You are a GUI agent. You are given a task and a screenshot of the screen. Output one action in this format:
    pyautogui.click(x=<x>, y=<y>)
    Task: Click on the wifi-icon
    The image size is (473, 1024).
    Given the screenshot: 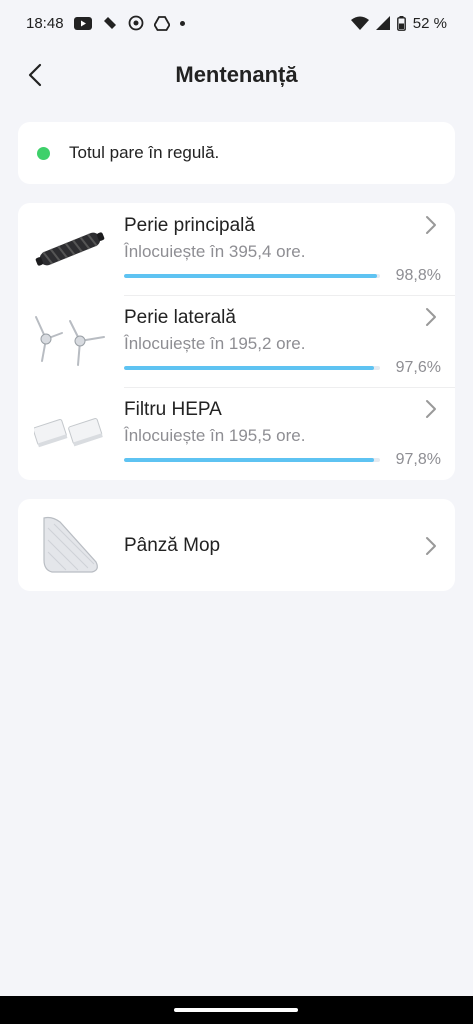 What is the action you would take?
    pyautogui.click(x=359, y=23)
    